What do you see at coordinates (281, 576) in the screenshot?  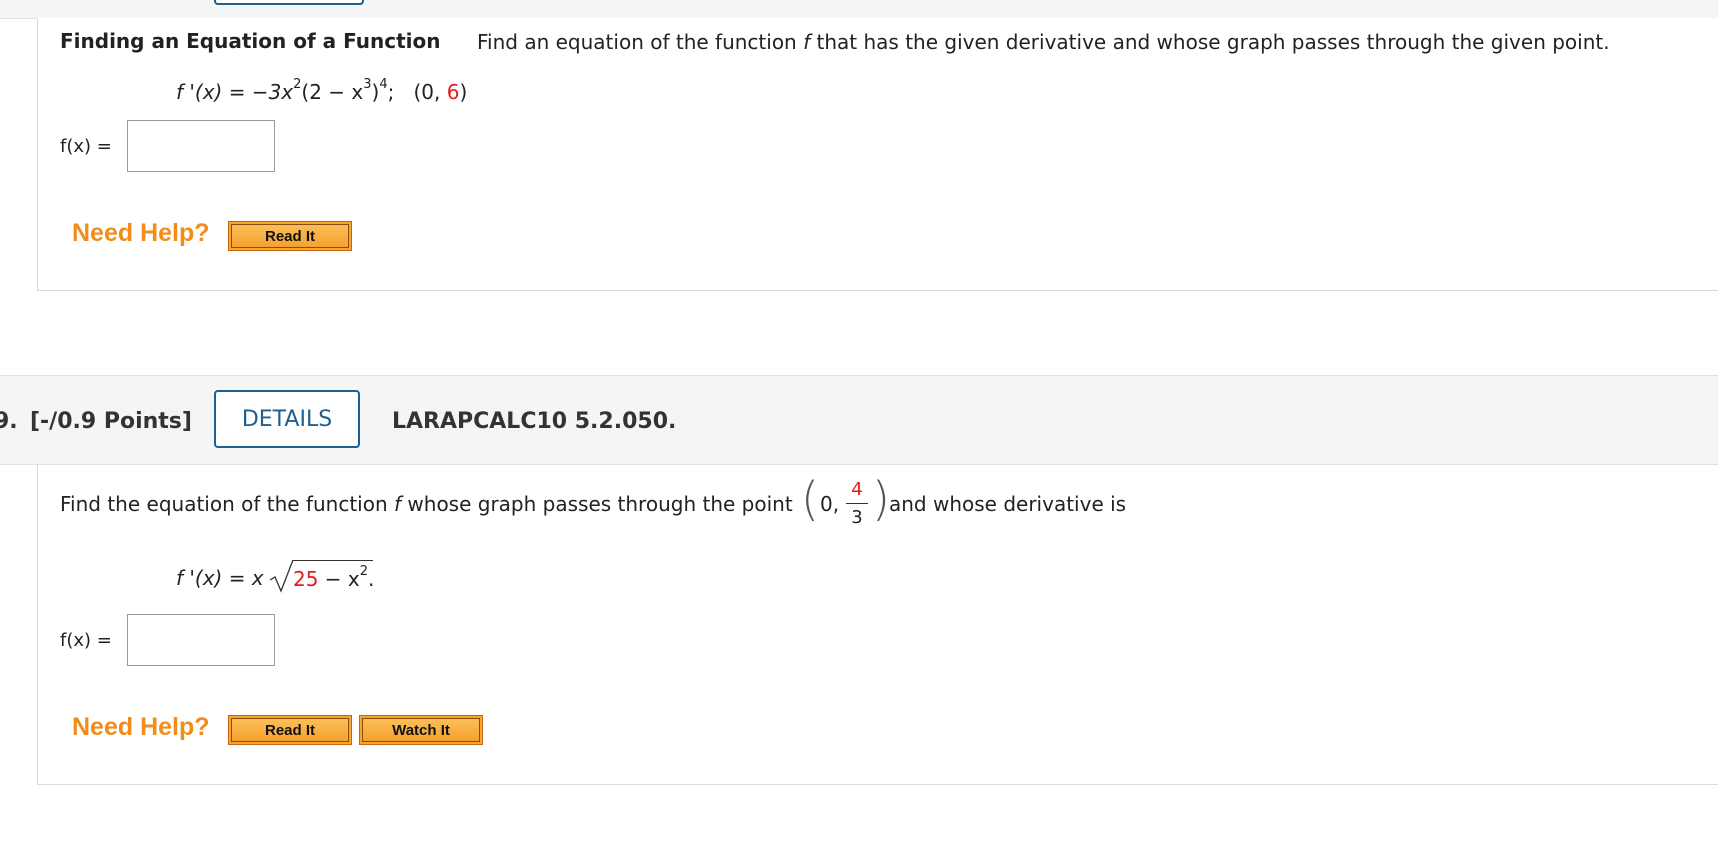 I see `sqrt-radical-icon` at bounding box center [281, 576].